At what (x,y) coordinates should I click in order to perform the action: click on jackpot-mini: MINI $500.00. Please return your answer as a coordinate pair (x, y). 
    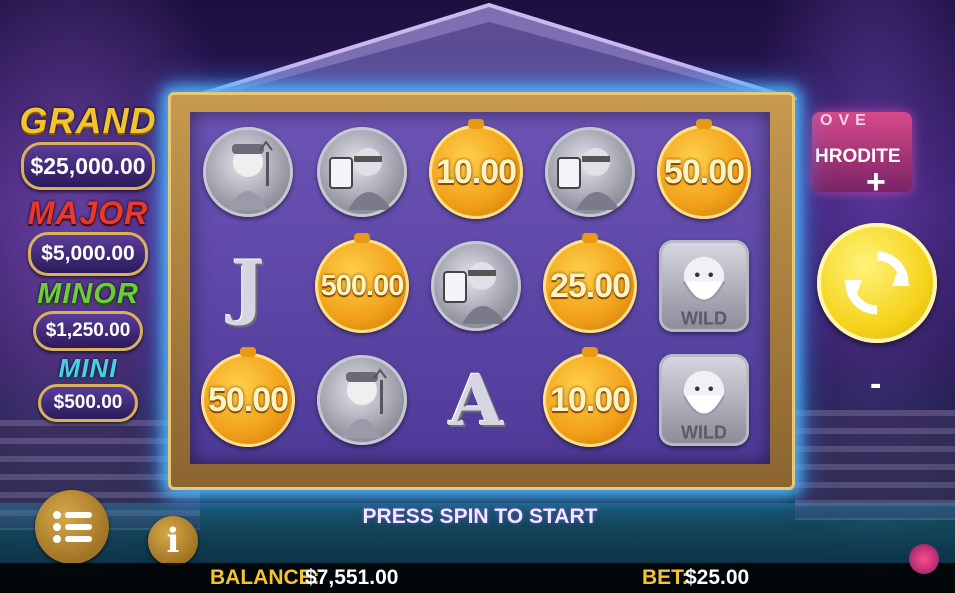
    Looking at the image, I should click on (88, 387).